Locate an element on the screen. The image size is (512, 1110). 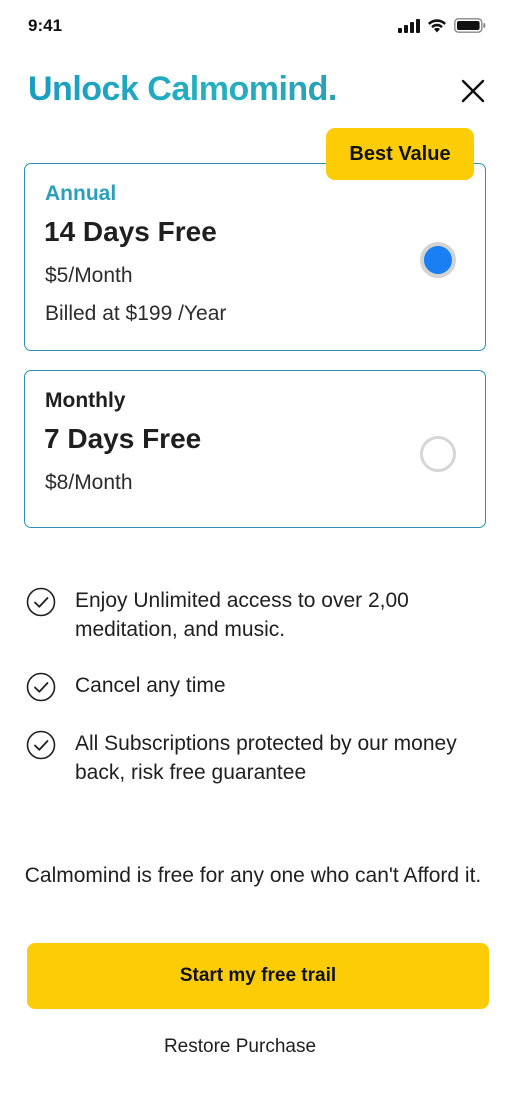
cellular-signal-icon is located at coordinates (409, 25).